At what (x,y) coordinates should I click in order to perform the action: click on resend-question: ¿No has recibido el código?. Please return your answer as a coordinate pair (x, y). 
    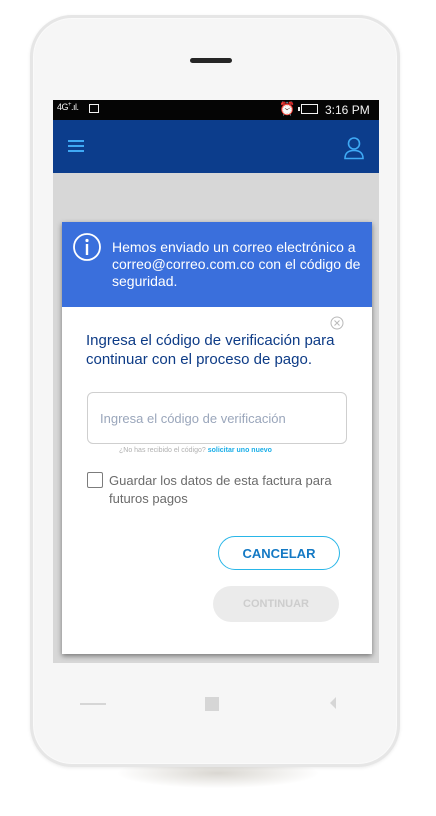
    Looking at the image, I should click on (162, 450).